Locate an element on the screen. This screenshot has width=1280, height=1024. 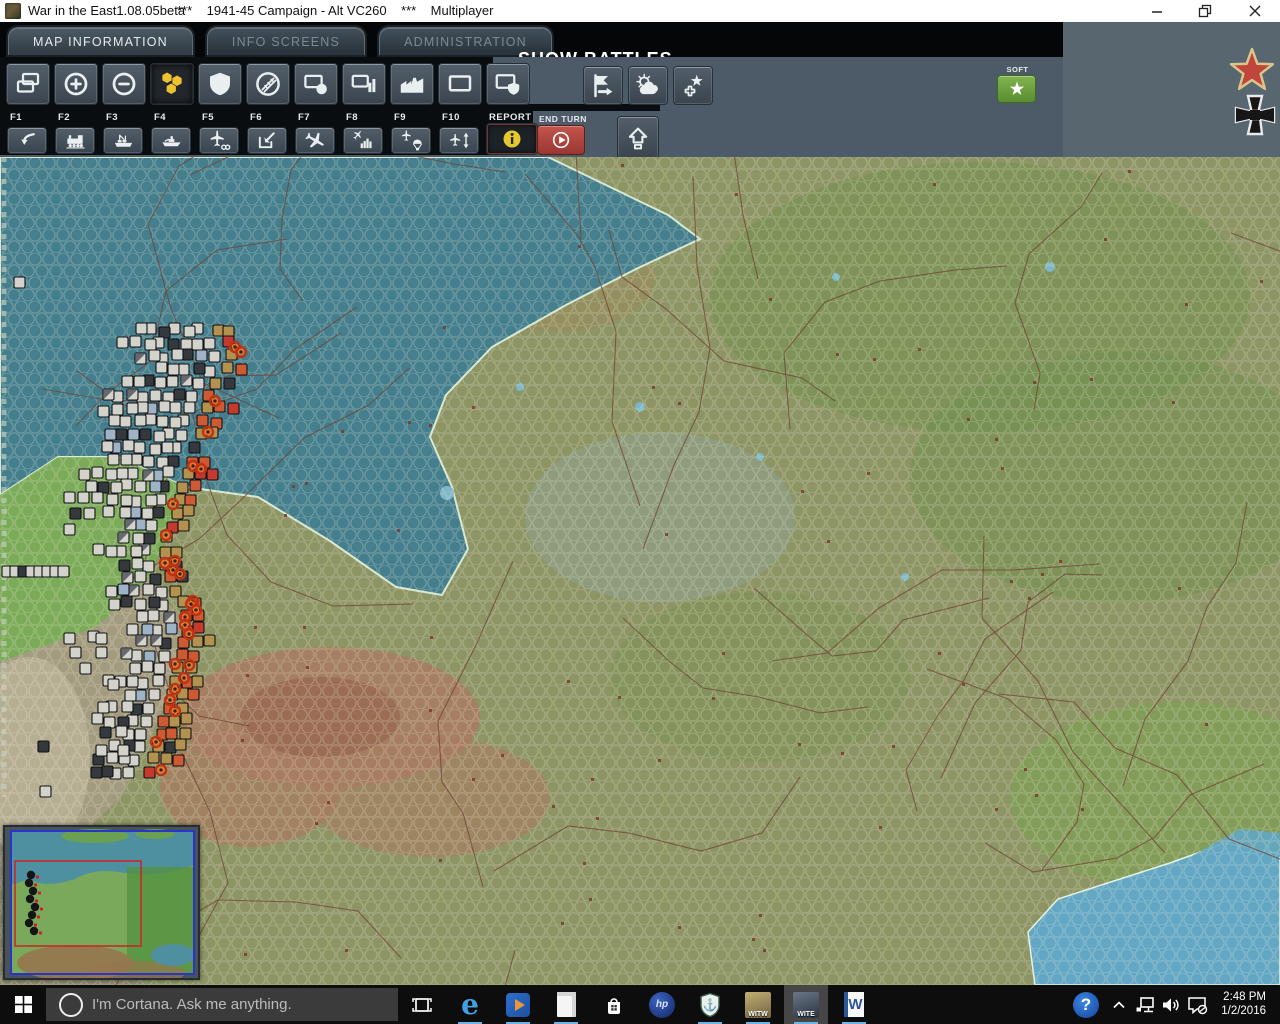
undo-move-button is located at coordinates (27, 140).